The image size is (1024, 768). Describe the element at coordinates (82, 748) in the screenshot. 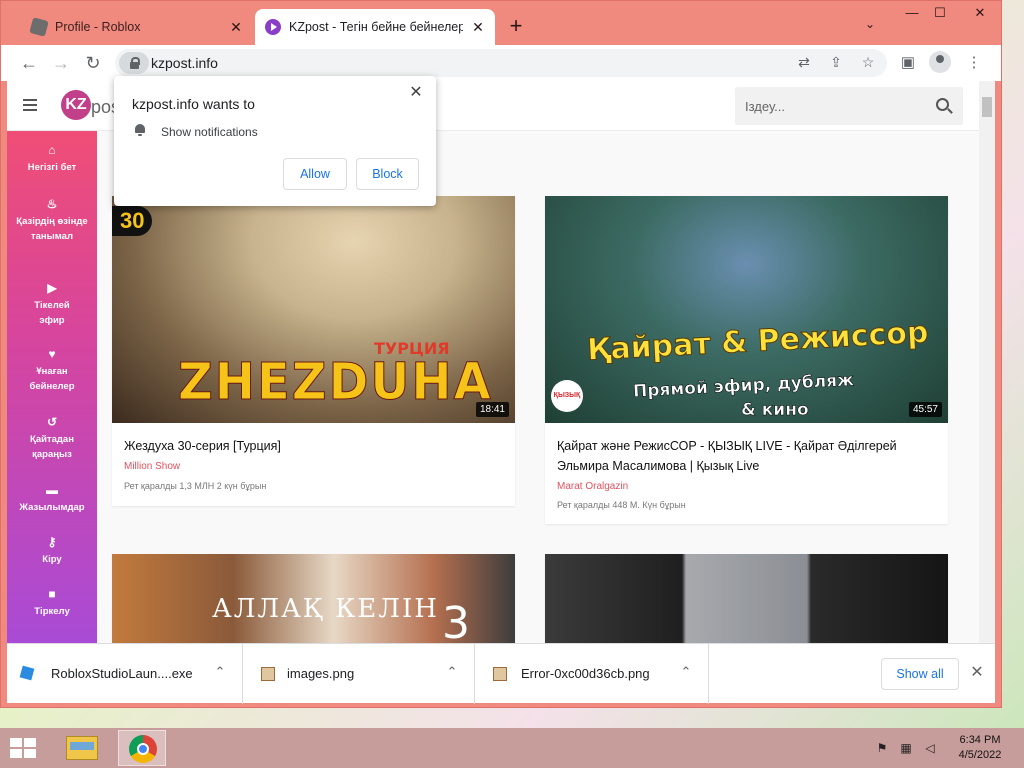

I see `file-explorer-icon` at that location.